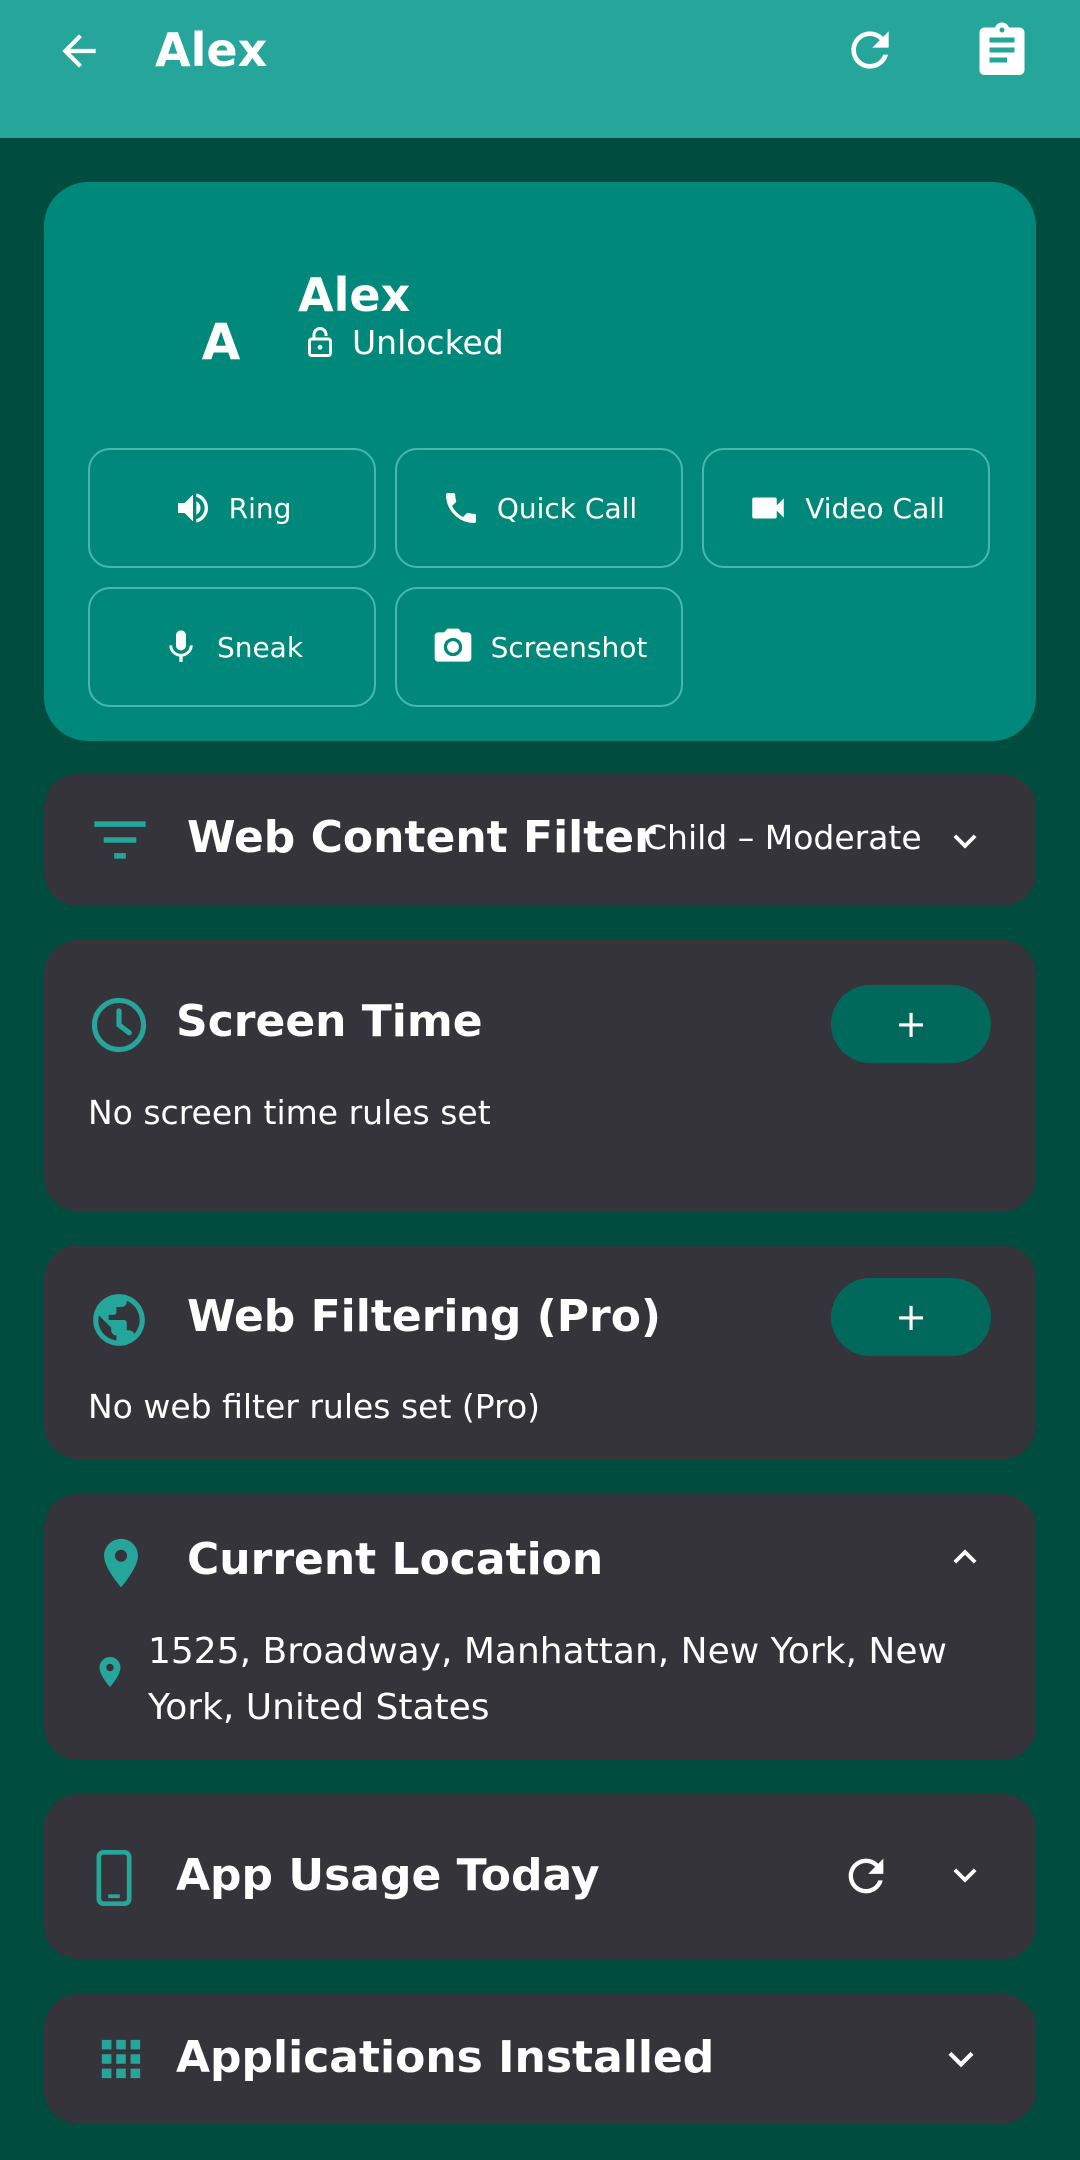 The width and height of the screenshot is (1080, 2160). What do you see at coordinates (965, 1557) in the screenshot?
I see `chevron-up-icon` at bounding box center [965, 1557].